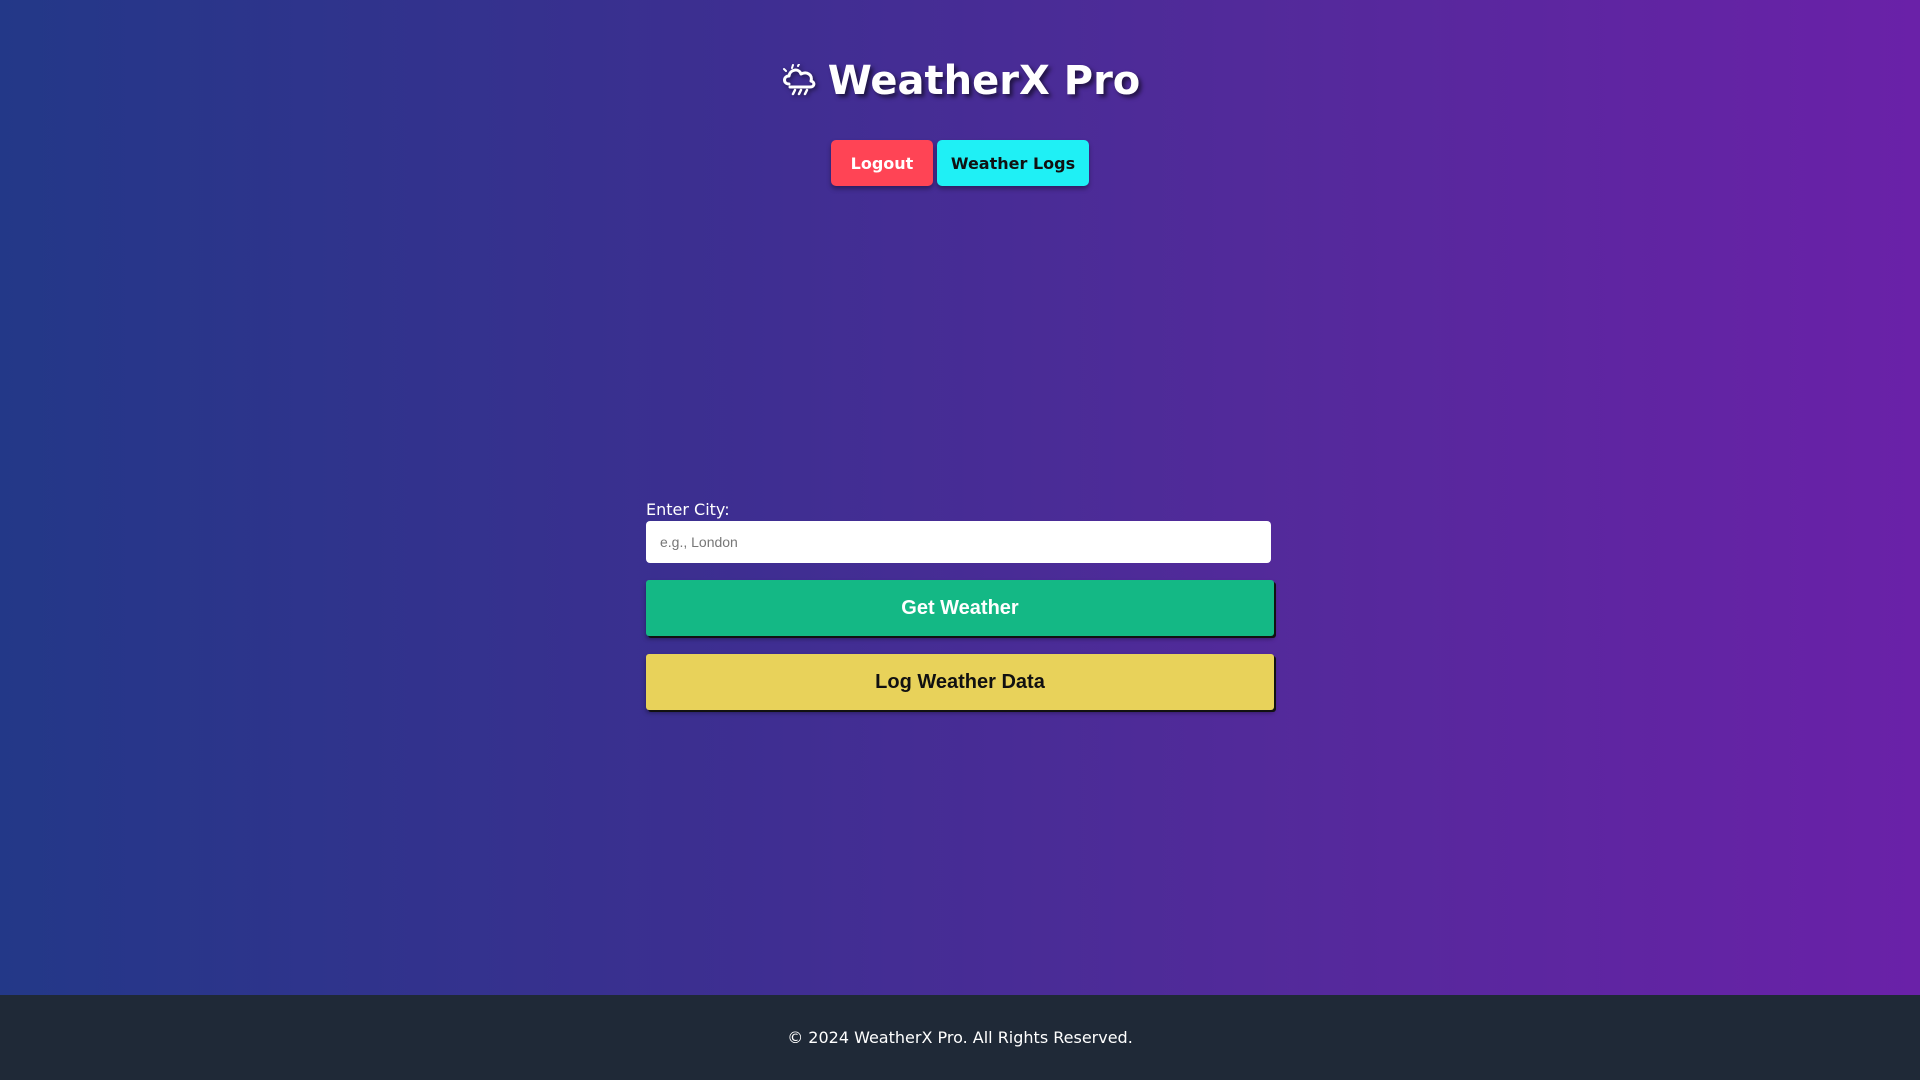 Image resolution: width=1920 pixels, height=1080 pixels. What do you see at coordinates (960, 682) in the screenshot?
I see `log-weather-button: Log Weather Data` at bounding box center [960, 682].